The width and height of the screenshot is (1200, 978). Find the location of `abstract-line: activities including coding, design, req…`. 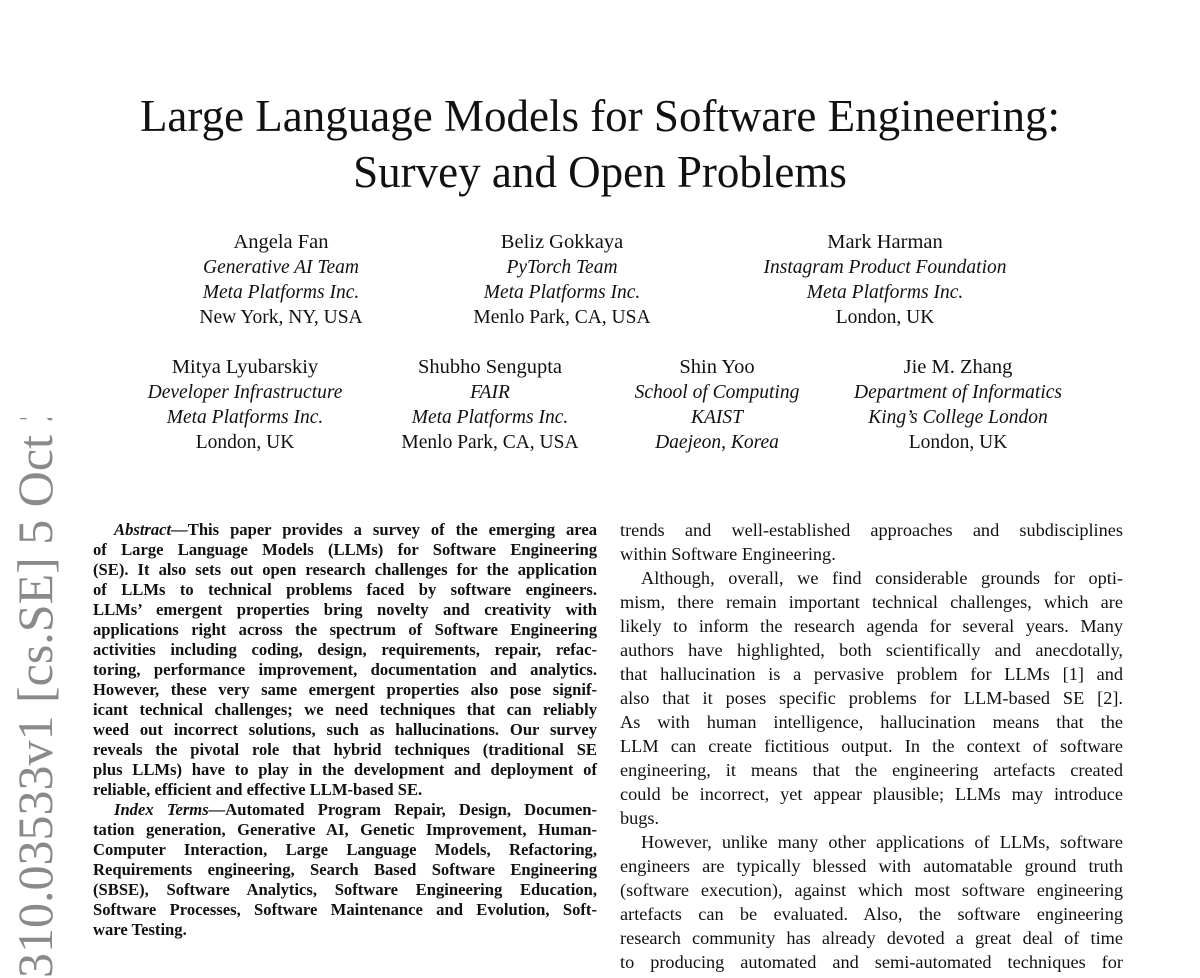

abstract-line: activities including coding, design, req… is located at coordinates (345, 650).